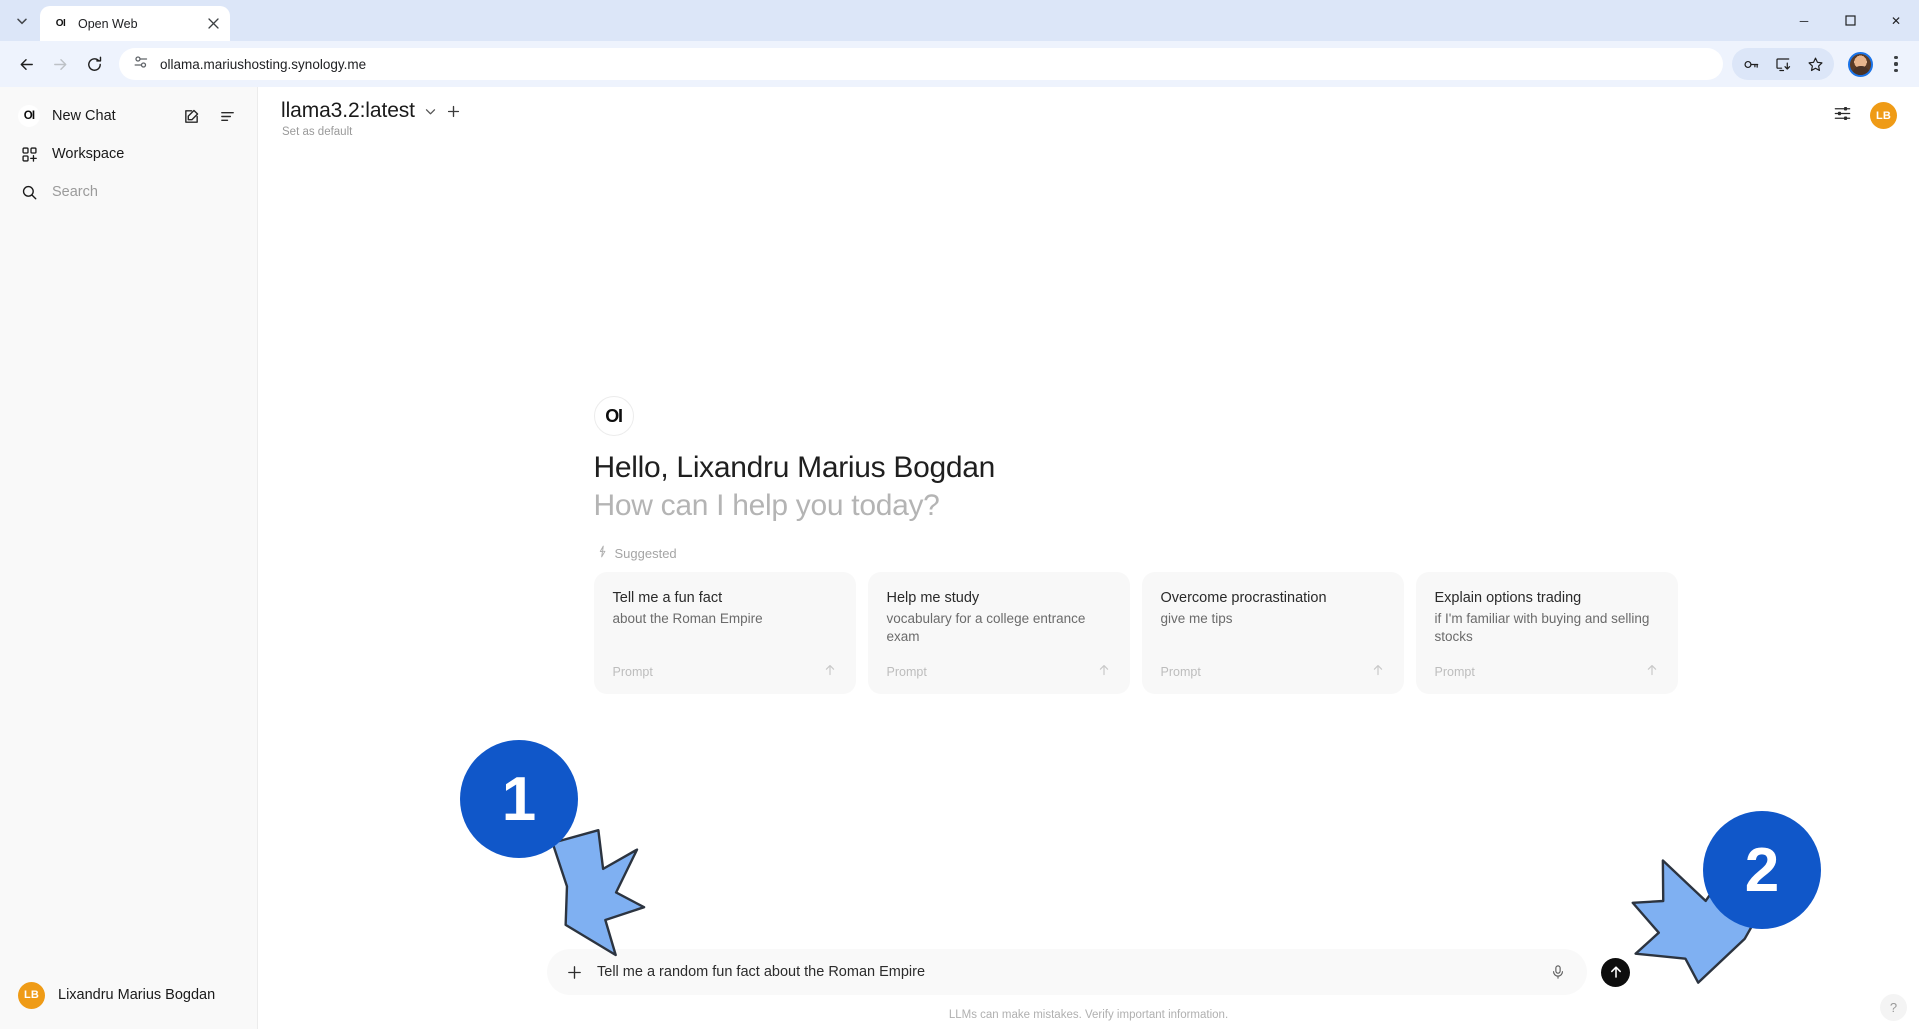  I want to click on sidebar-toggle-icon, so click(227, 116).